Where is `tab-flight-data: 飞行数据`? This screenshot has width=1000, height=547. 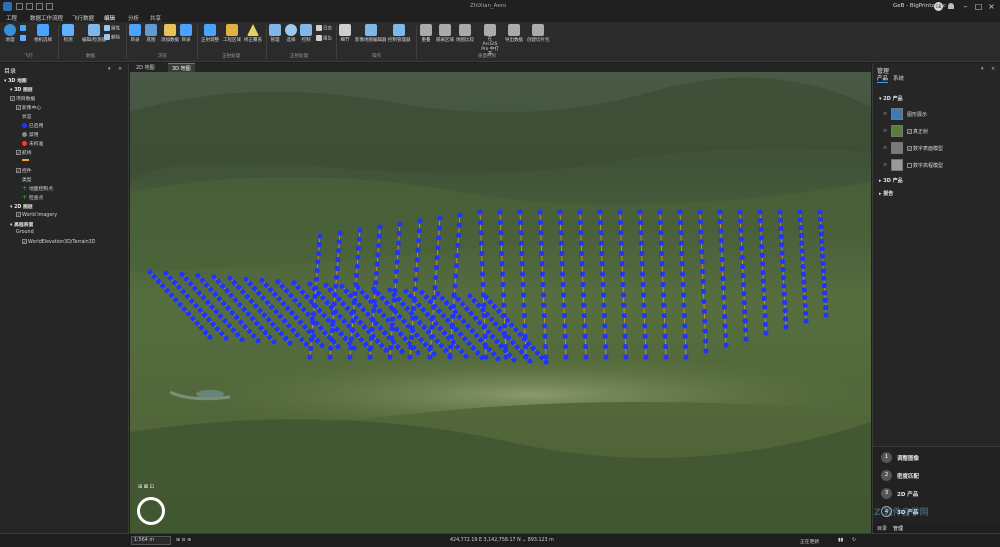 tab-flight-data: 飞行数据 is located at coordinates (83, 18).